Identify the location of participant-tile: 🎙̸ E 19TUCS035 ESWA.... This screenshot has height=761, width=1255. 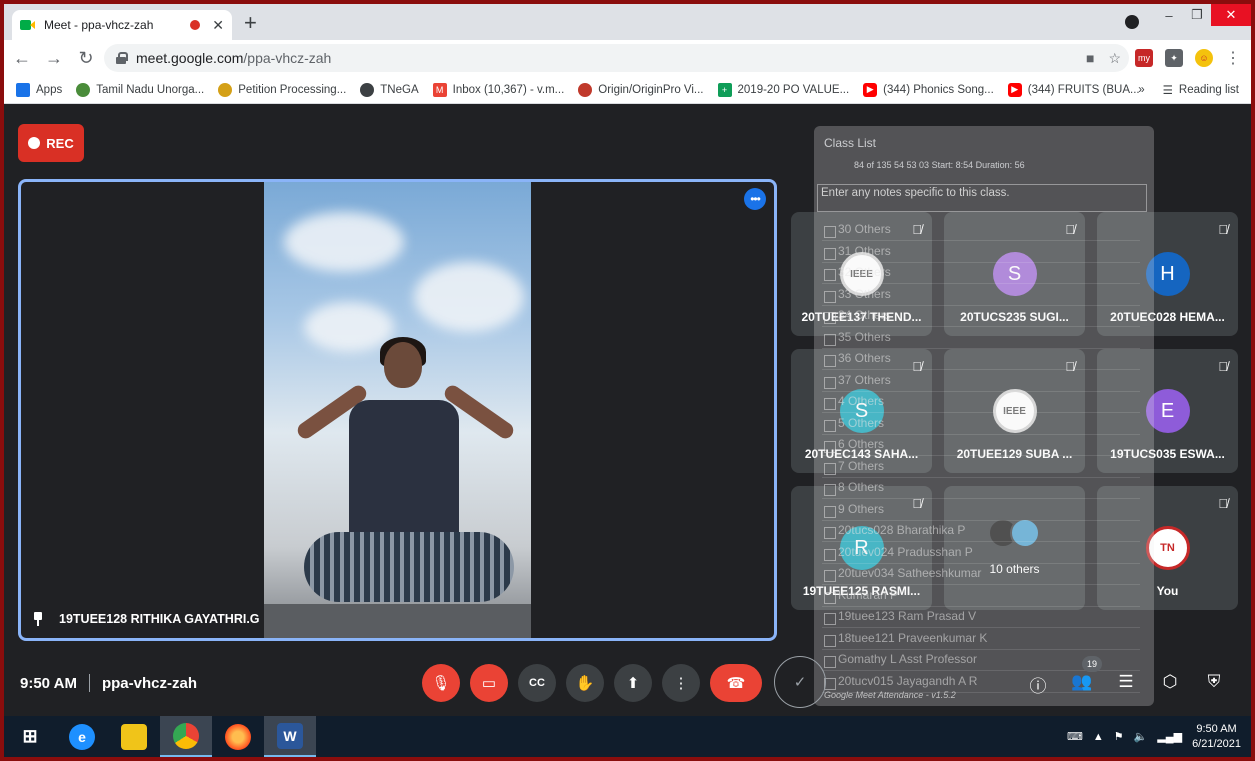
(1167, 411).